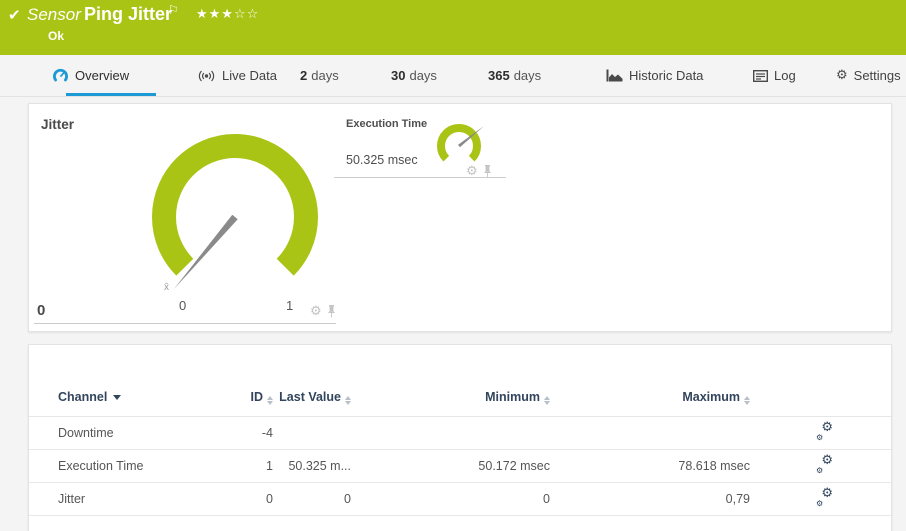 The width and height of the screenshot is (906, 531). Describe the element at coordinates (310, 397) in the screenshot. I see `column-header-last-value-label: Last Value` at that location.